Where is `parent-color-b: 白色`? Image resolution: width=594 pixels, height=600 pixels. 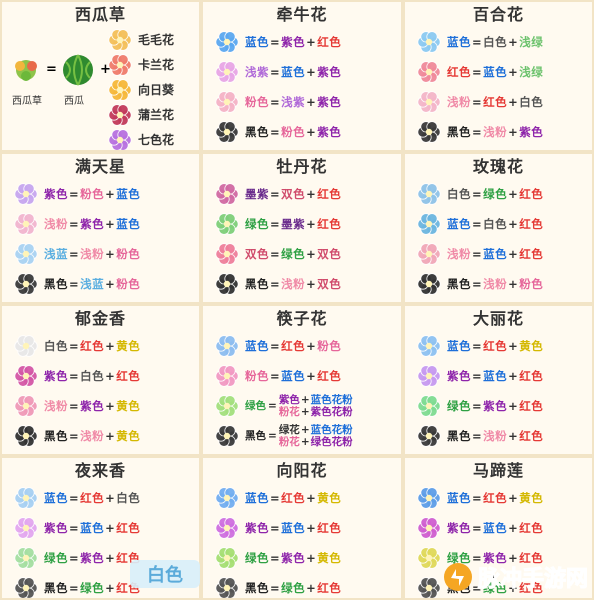
parent-color-b: 白色 is located at coordinates (531, 101).